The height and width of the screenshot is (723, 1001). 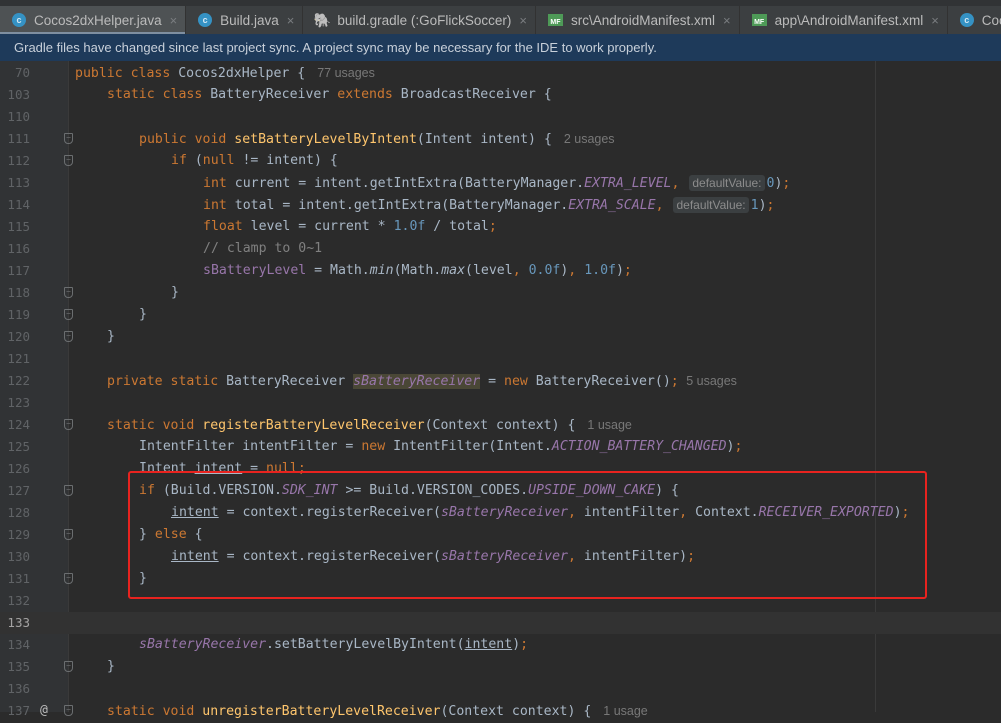 What do you see at coordinates (500, 337) in the screenshot?
I see `code-line: 120 −}` at bounding box center [500, 337].